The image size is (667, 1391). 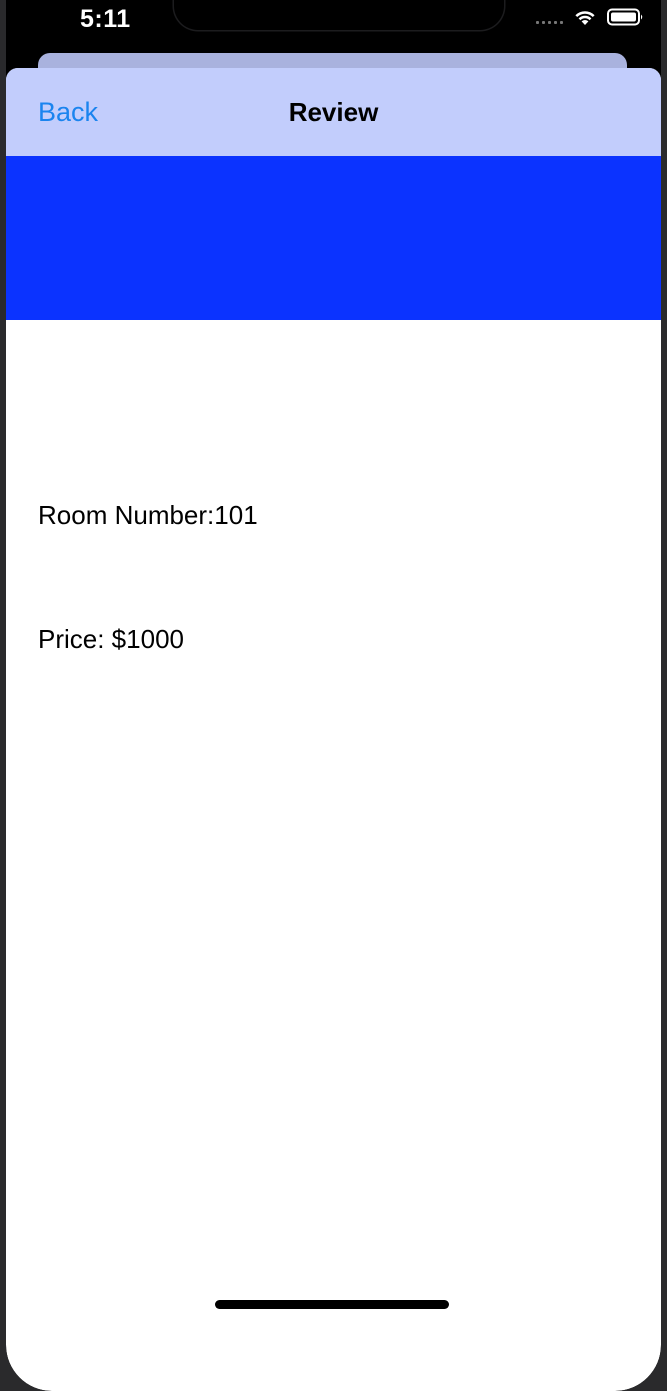 I want to click on price-label: Price: $1000, so click(x=111, y=639).